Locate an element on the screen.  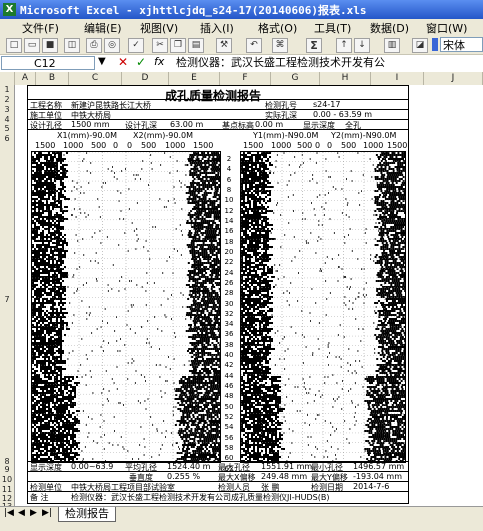
depth-mark: 30 is located at coordinates (229, 304).